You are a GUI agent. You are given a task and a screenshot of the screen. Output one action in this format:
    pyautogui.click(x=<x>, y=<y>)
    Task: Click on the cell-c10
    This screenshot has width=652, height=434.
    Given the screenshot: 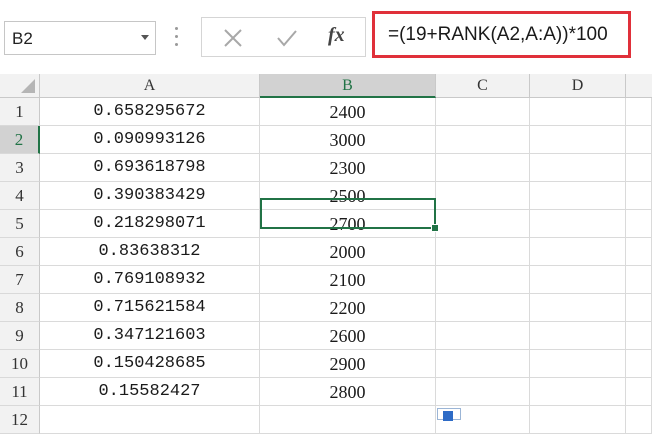 What is the action you would take?
    pyautogui.click(x=483, y=364)
    